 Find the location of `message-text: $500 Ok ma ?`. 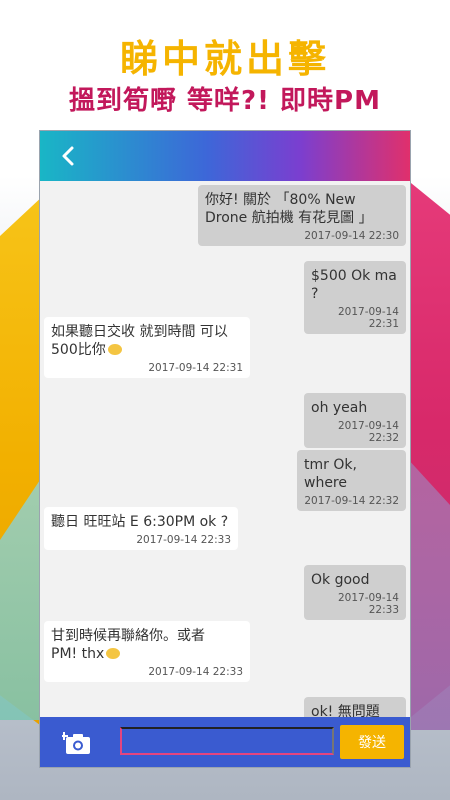

message-text: $500 Ok ma ? is located at coordinates (354, 285).